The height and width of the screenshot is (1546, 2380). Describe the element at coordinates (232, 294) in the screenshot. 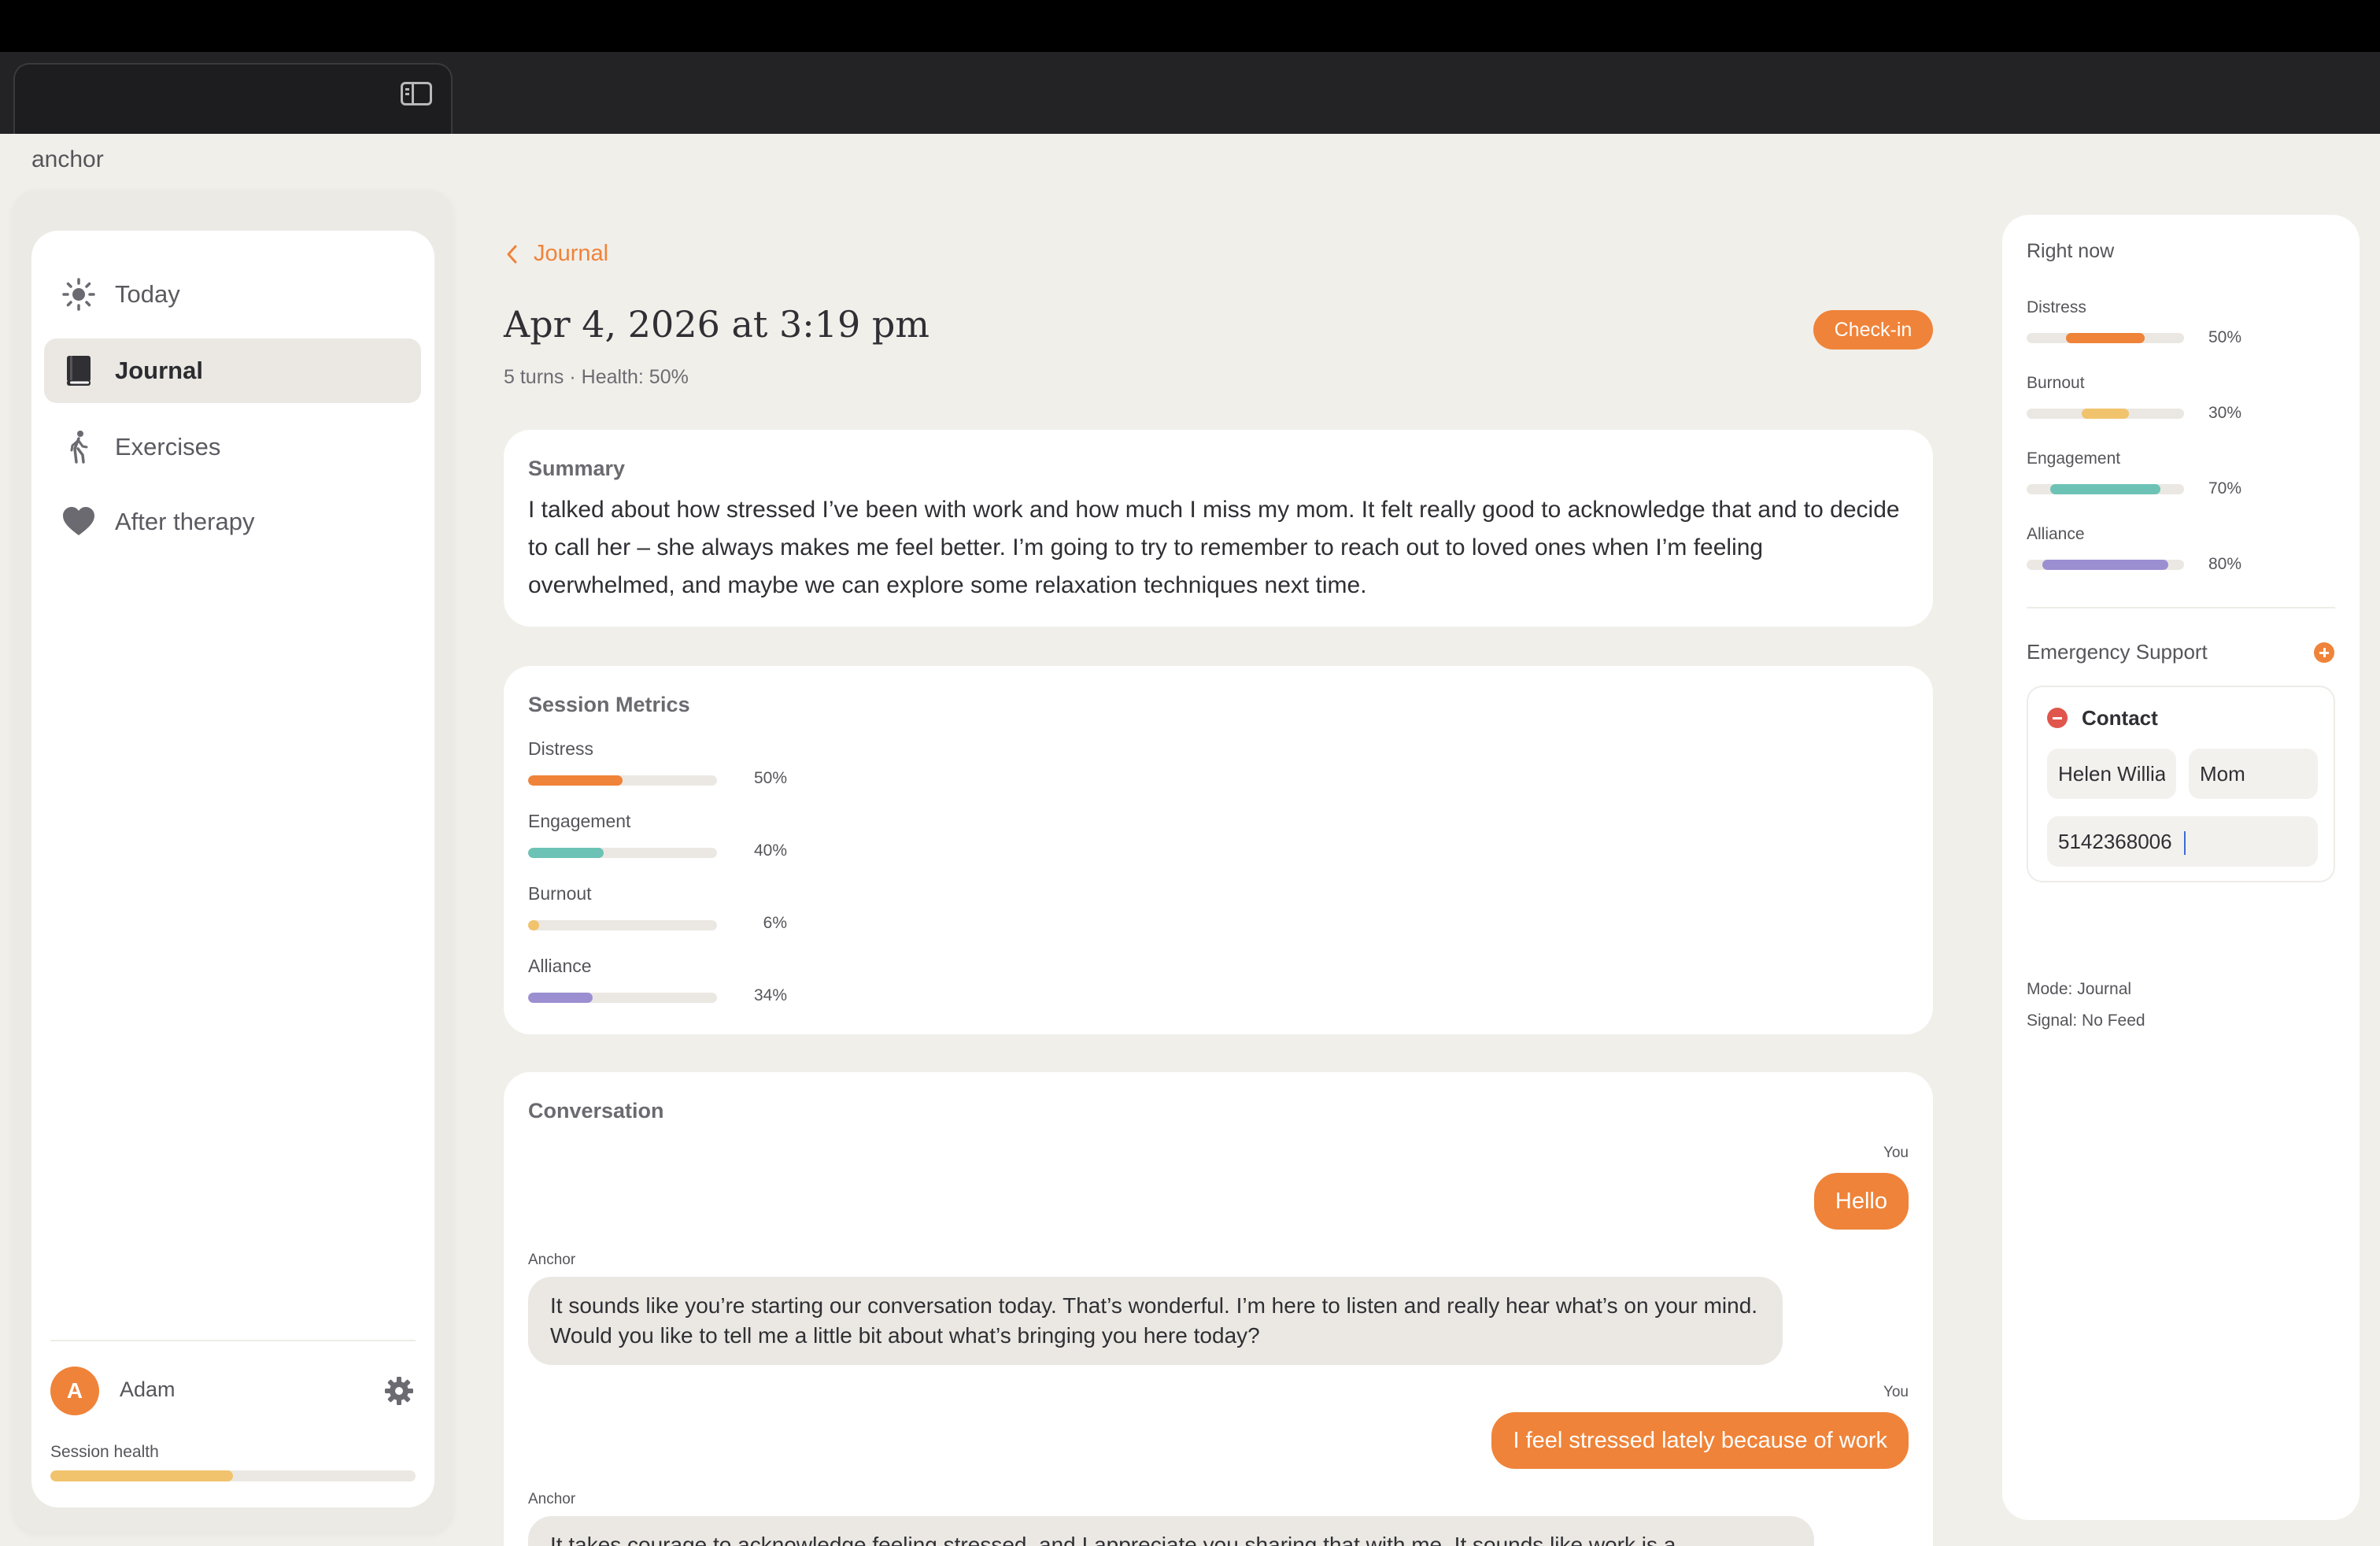

I see `sidebar-item-today: Today` at that location.